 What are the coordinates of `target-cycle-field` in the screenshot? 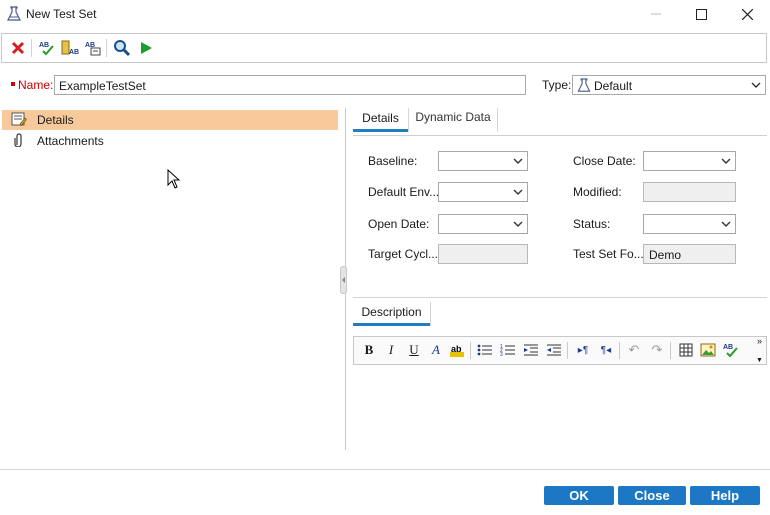 It's located at (483, 254).